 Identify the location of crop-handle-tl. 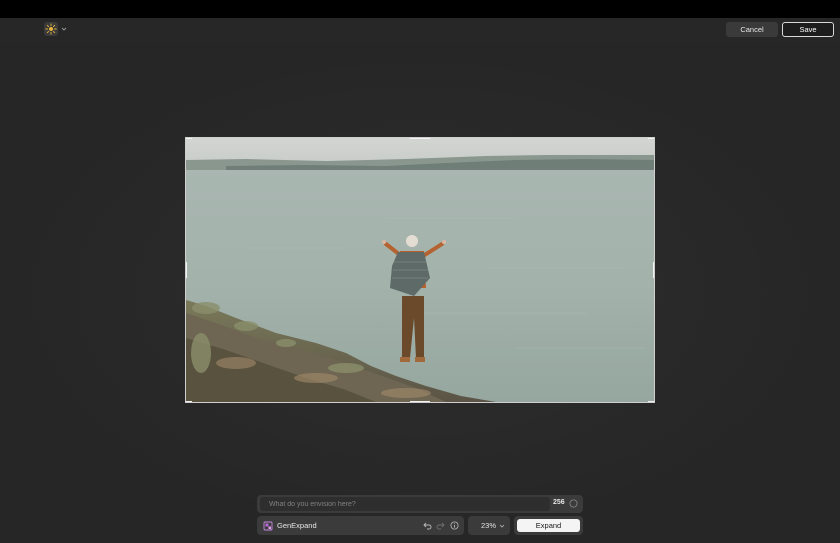
(189, 138).